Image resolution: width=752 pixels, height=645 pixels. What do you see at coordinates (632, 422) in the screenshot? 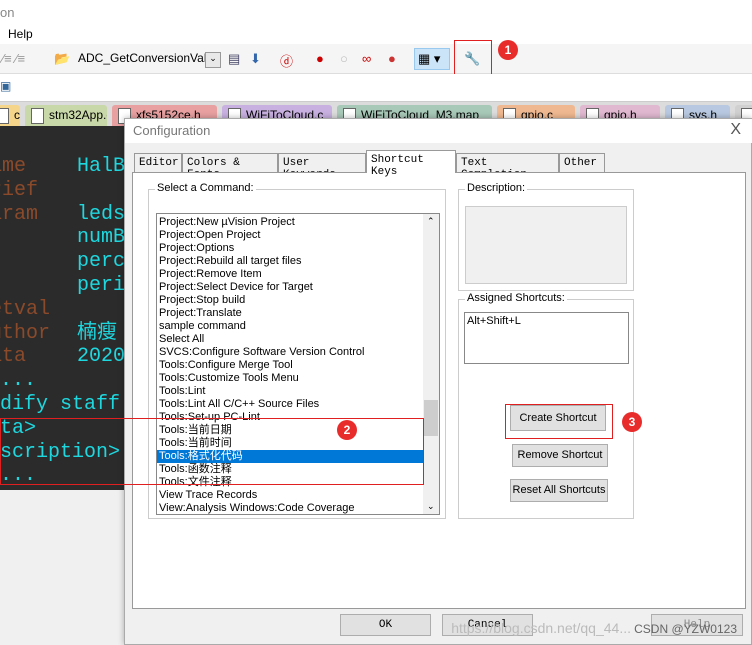
I see `annotation-badge-3: 3` at bounding box center [632, 422].